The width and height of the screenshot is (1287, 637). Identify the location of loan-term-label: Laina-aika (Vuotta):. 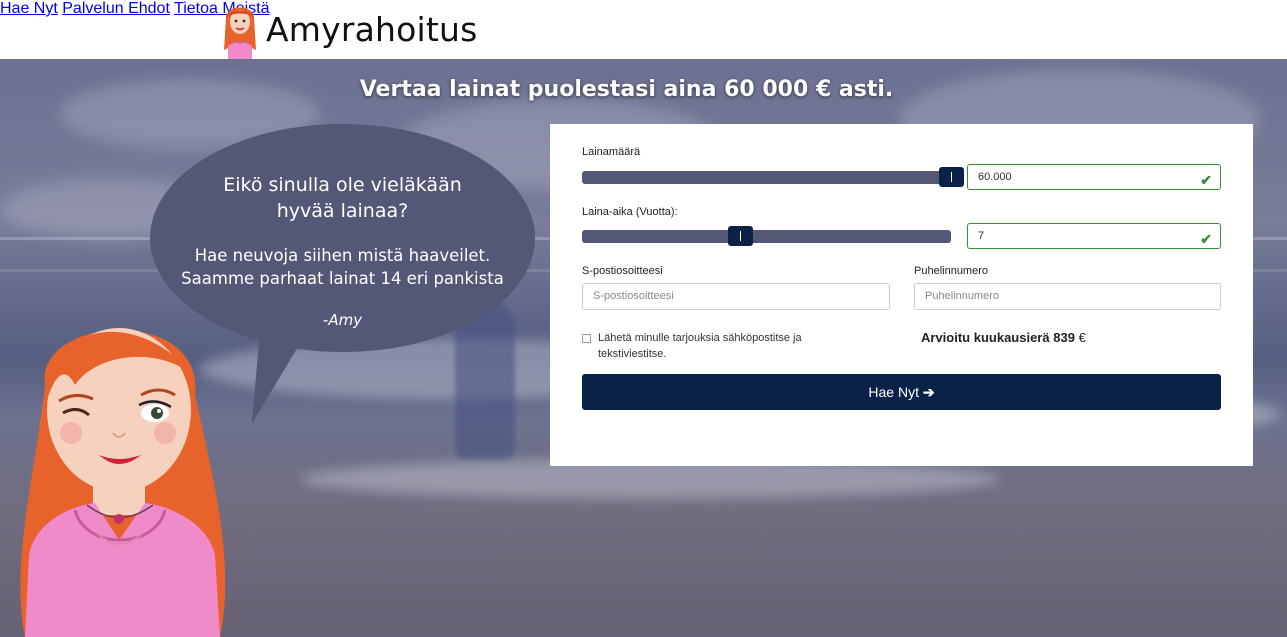
(630, 212).